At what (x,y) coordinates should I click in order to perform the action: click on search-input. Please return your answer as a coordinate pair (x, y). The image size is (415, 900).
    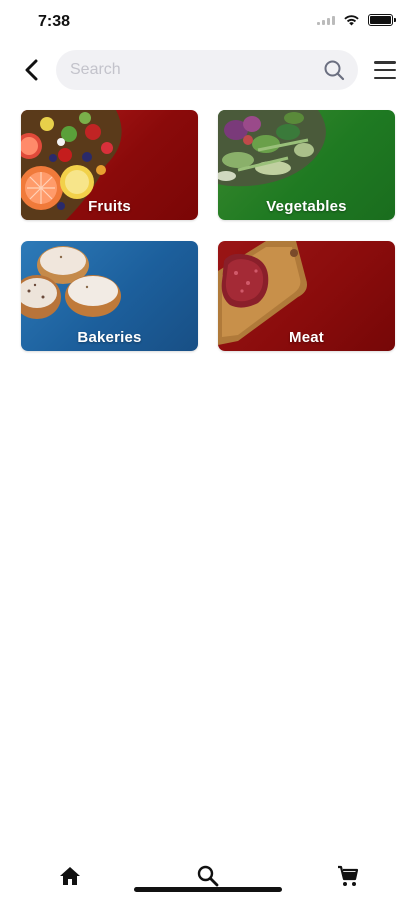
    Looking at the image, I should click on (196, 70).